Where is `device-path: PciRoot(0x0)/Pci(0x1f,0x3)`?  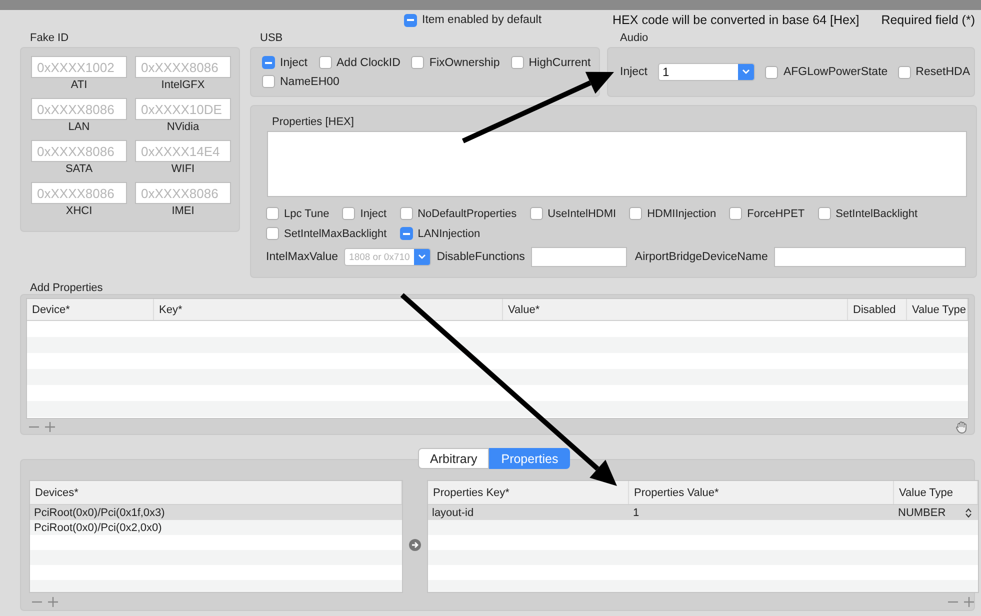
device-path: PciRoot(0x0)/Pci(0x1f,0x3) is located at coordinates (216, 512).